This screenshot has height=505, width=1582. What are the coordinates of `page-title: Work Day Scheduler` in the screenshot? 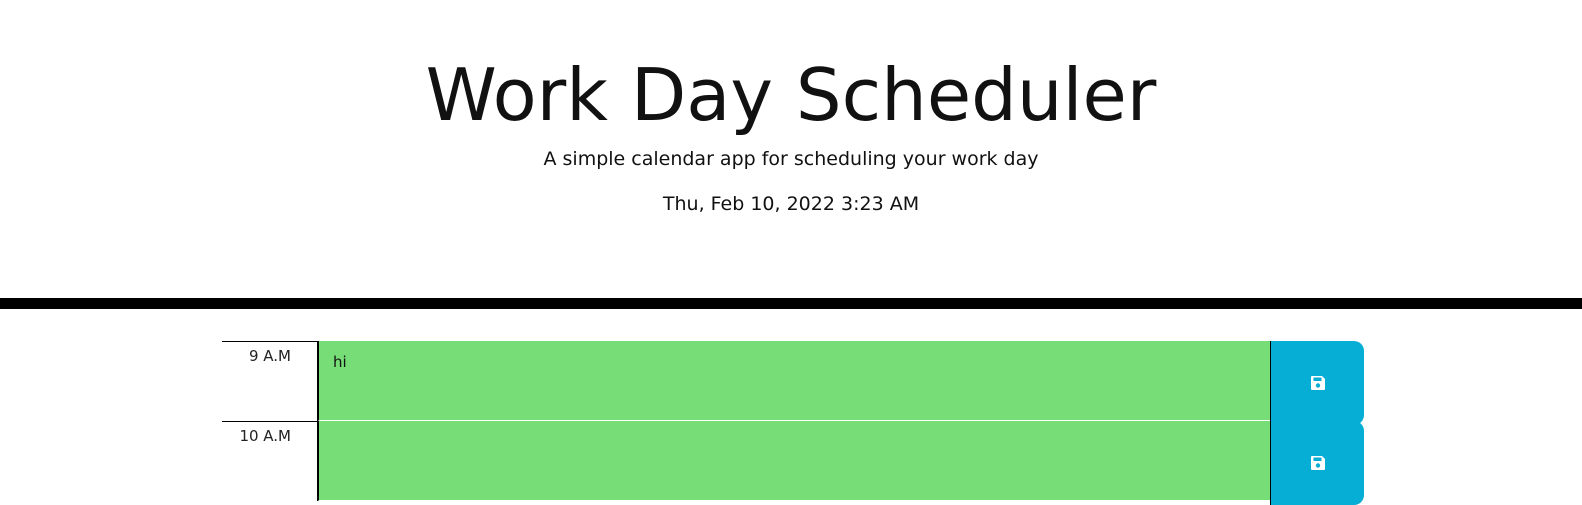 It's located at (791, 95).